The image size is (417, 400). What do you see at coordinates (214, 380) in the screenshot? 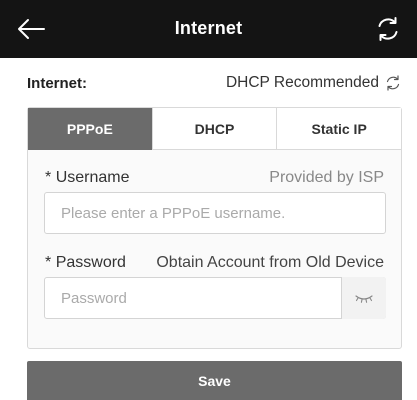
I see `save-button: Save` at bounding box center [214, 380].